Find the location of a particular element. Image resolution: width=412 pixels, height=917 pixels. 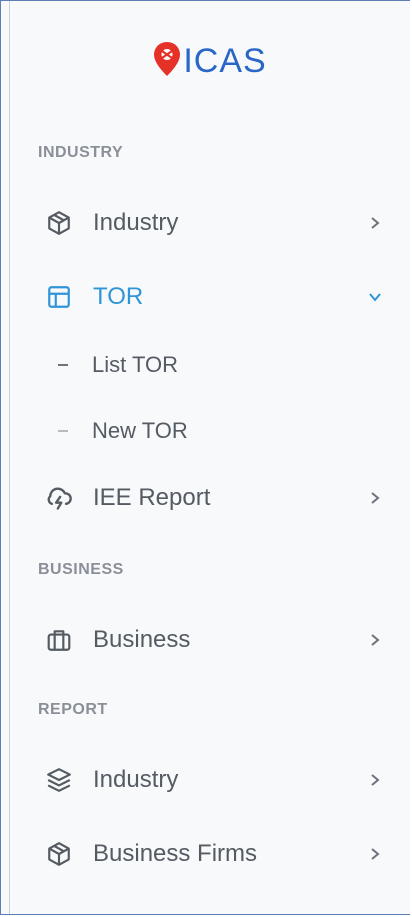

brand-logo: ICAS is located at coordinates (210, 61).